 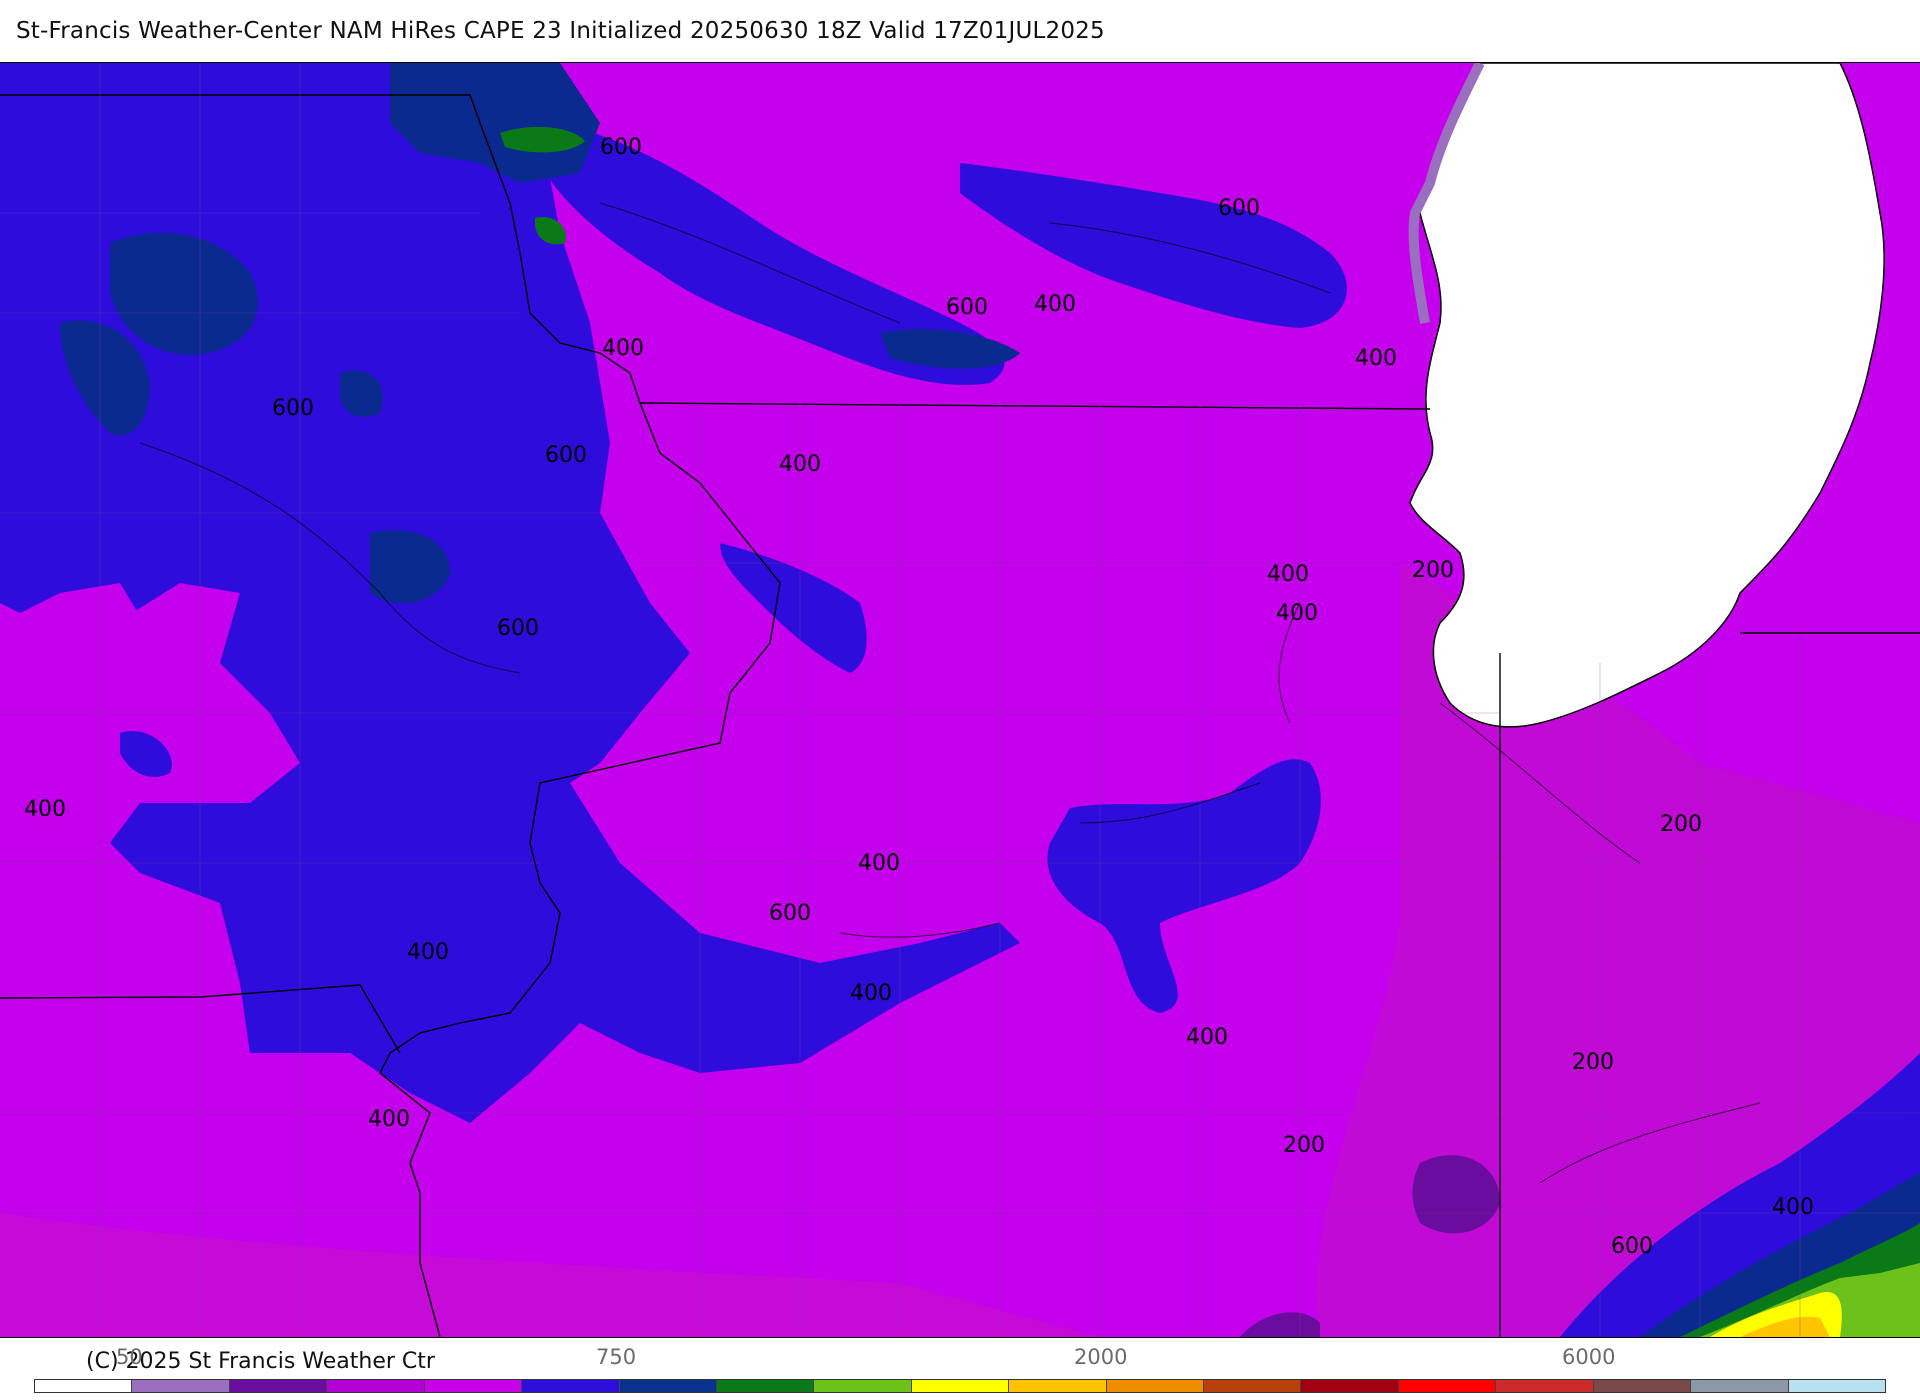 What do you see at coordinates (1589, 1357) in the screenshot?
I see `colorbar-tick-label: 6000` at bounding box center [1589, 1357].